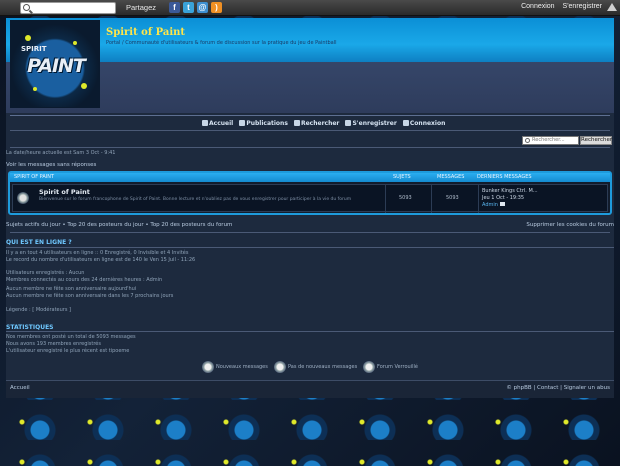  I want to click on col-last-header: DERNIERS MESSAGES, so click(504, 177).